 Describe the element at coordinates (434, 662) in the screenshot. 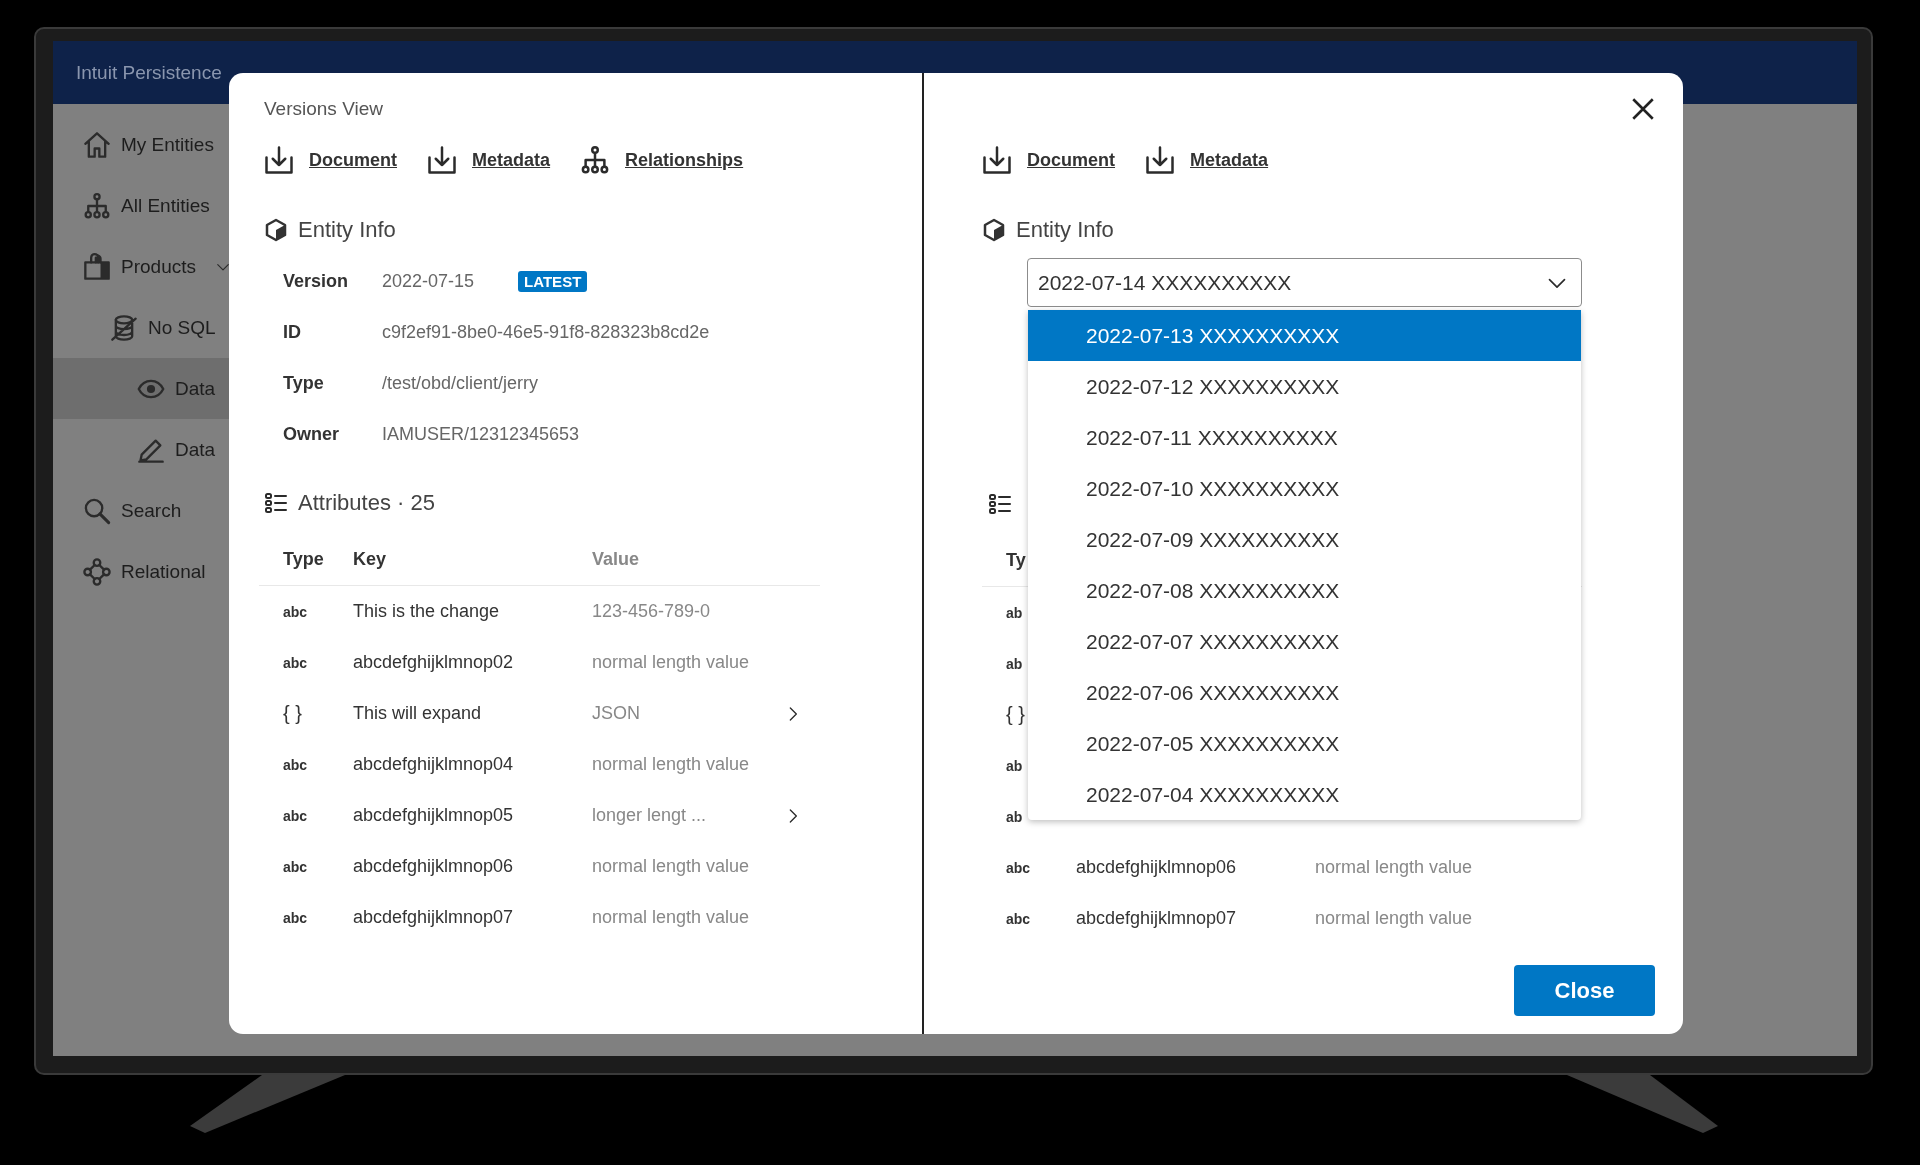

I see `table-cell-text: abcdefghijklmnop02` at that location.